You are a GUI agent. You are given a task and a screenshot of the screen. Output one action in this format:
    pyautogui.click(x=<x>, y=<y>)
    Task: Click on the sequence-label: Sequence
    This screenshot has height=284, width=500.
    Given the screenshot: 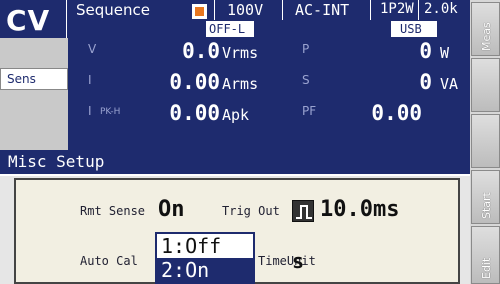 What is the action you would take?
    pyautogui.click(x=113, y=10)
    